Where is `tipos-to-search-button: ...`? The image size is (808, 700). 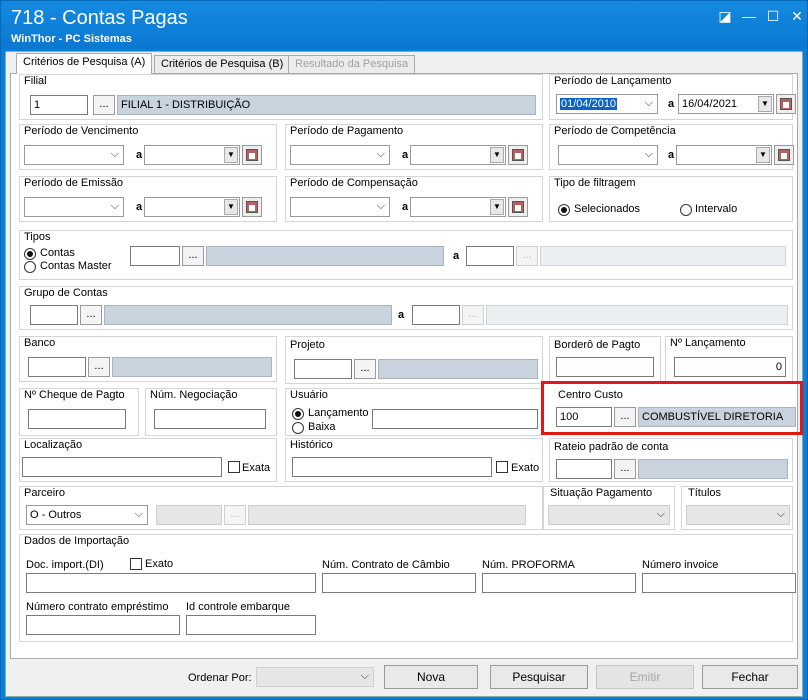 tipos-to-search-button: ... is located at coordinates (527, 256).